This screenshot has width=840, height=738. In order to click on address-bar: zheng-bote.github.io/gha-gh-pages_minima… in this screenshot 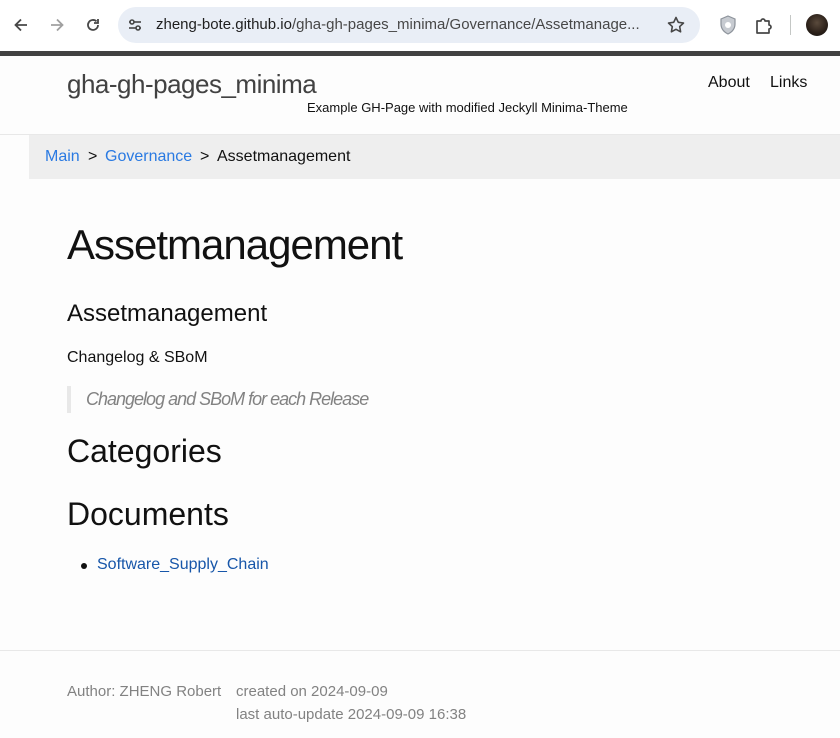, I will do `click(409, 25)`.